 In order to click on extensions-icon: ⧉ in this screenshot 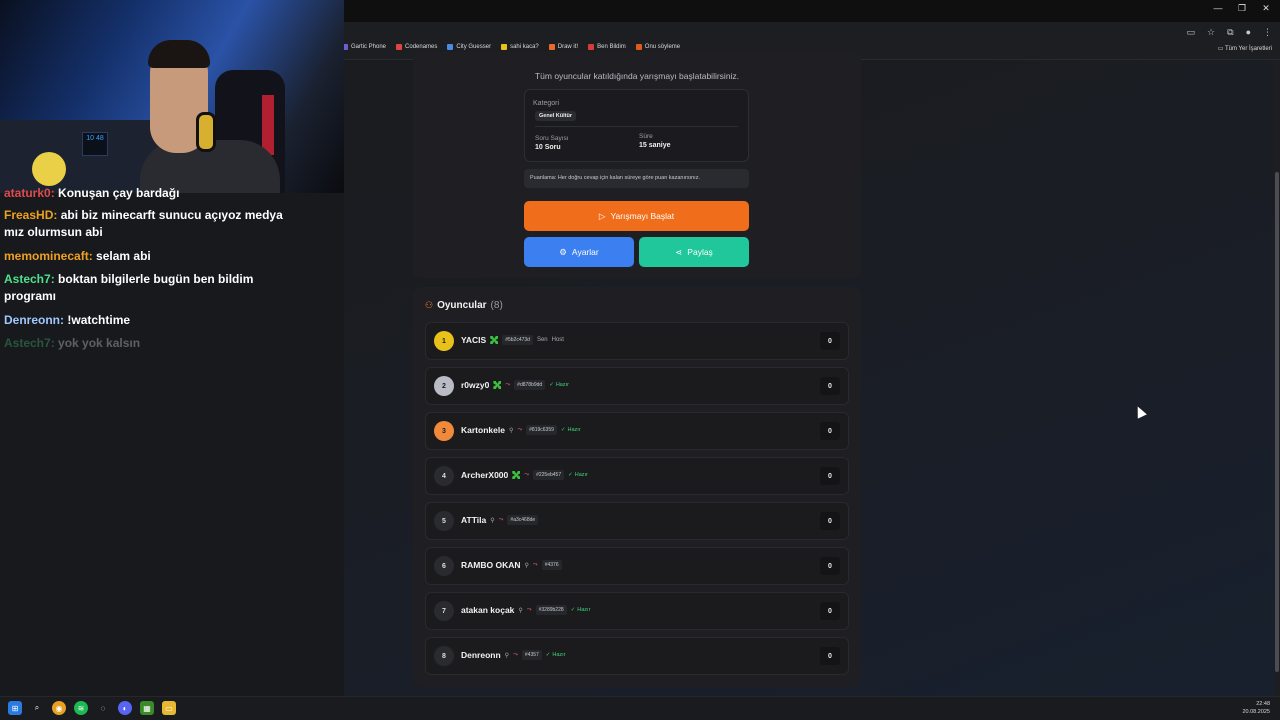, I will do `click(1230, 32)`.